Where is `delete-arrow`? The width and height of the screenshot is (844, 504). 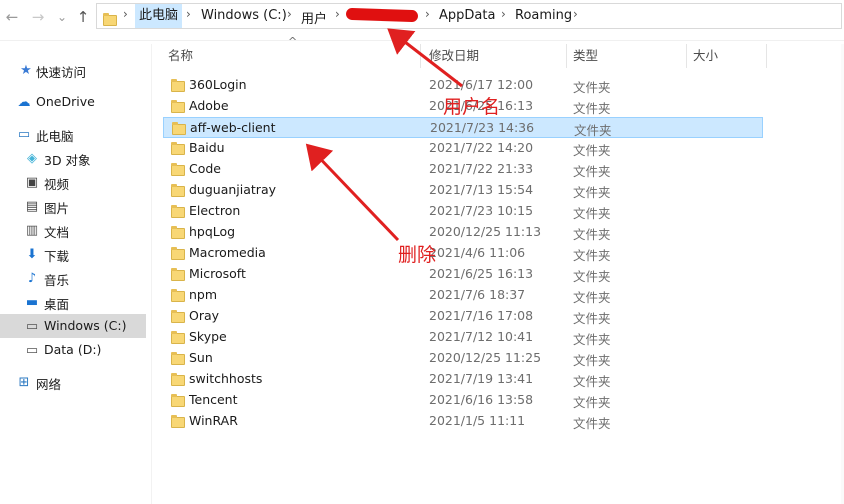
delete-arrow is located at coordinates (352, 192).